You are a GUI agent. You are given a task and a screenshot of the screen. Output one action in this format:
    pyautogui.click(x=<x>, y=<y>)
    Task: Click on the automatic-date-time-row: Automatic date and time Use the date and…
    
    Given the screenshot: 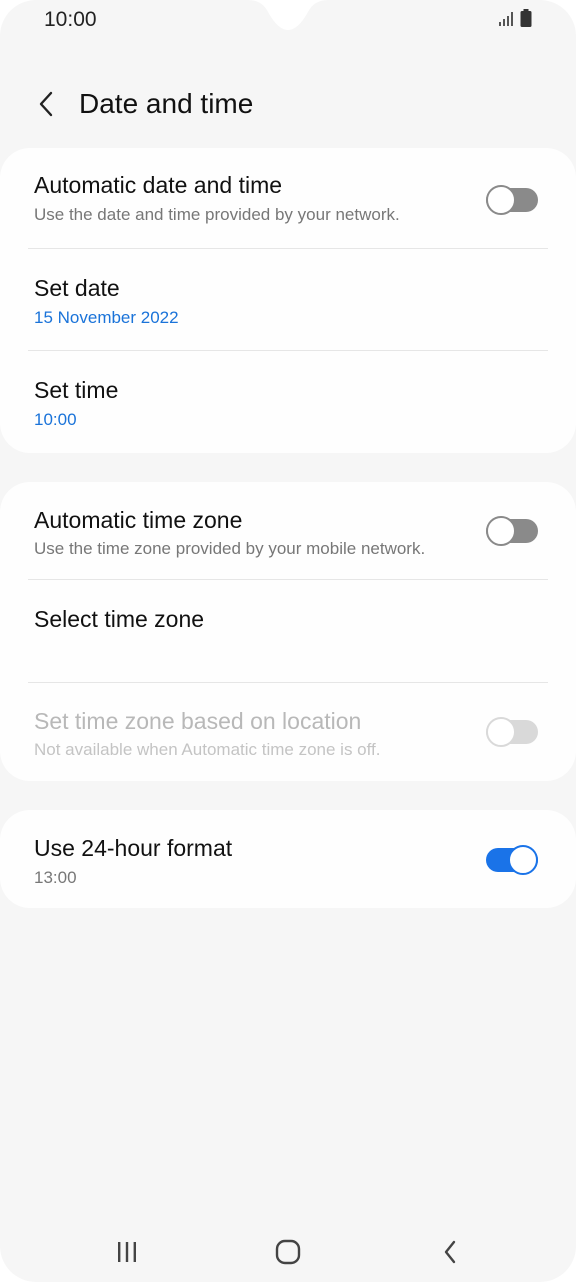 What is the action you would take?
    pyautogui.click(x=288, y=198)
    